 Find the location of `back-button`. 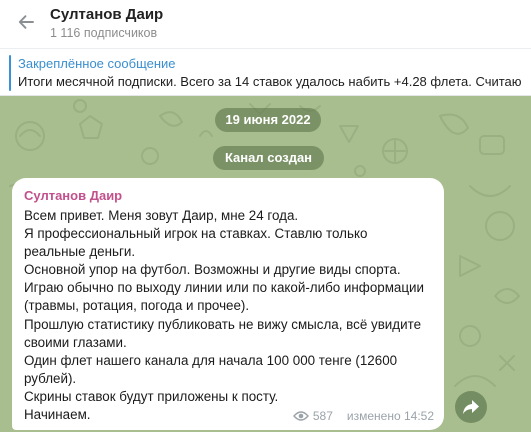

back-button is located at coordinates (26, 22).